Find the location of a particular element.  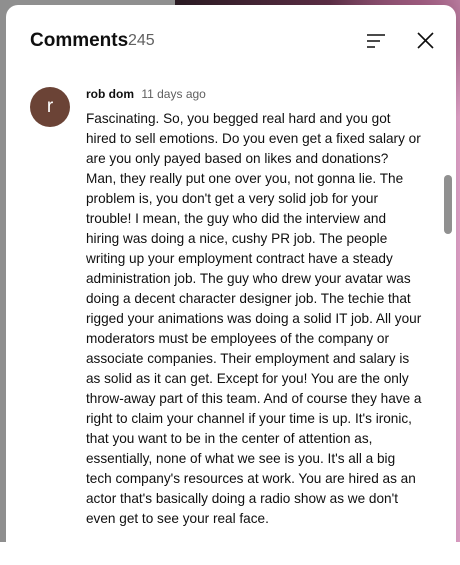

close-button is located at coordinates (426, 41).